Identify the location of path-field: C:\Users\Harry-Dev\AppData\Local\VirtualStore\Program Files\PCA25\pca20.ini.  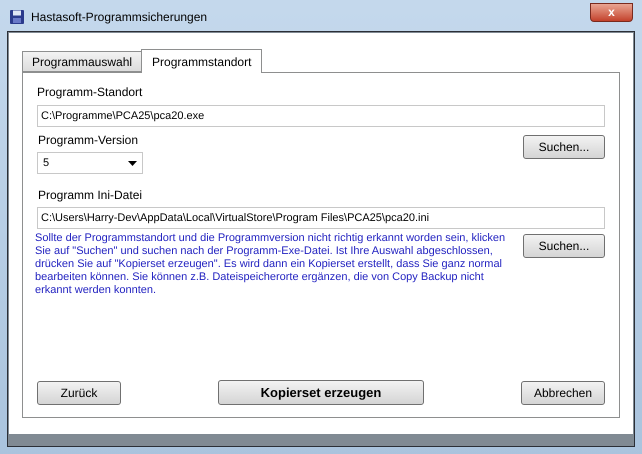
(321, 218).